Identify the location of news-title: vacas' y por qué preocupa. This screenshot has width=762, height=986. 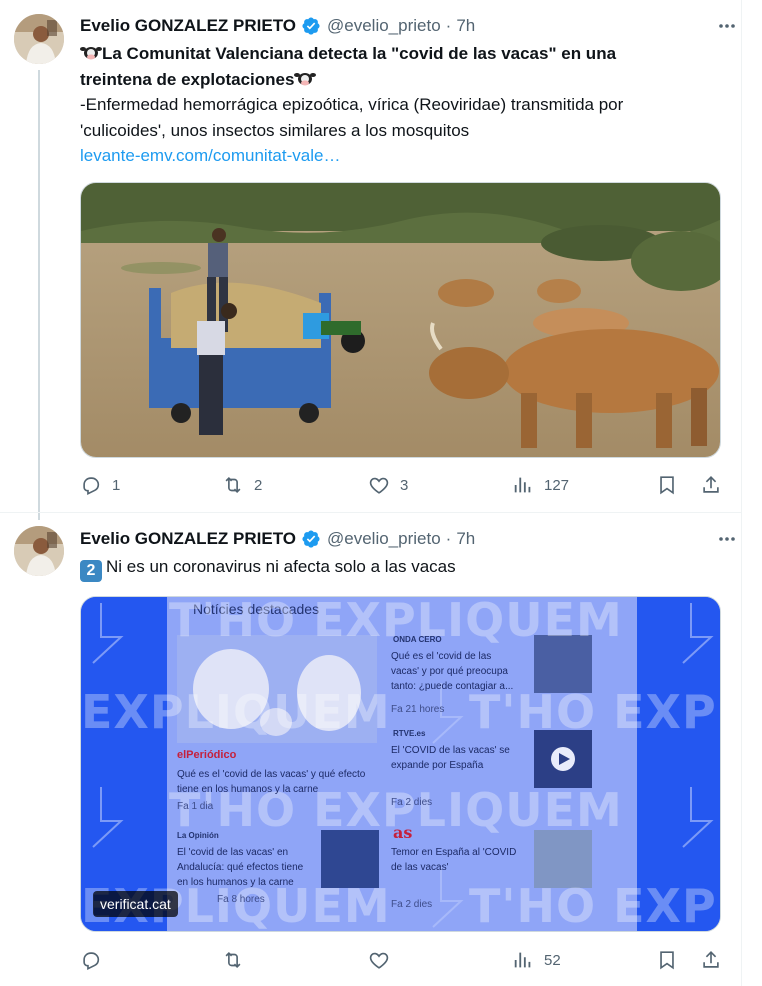
(449, 671).